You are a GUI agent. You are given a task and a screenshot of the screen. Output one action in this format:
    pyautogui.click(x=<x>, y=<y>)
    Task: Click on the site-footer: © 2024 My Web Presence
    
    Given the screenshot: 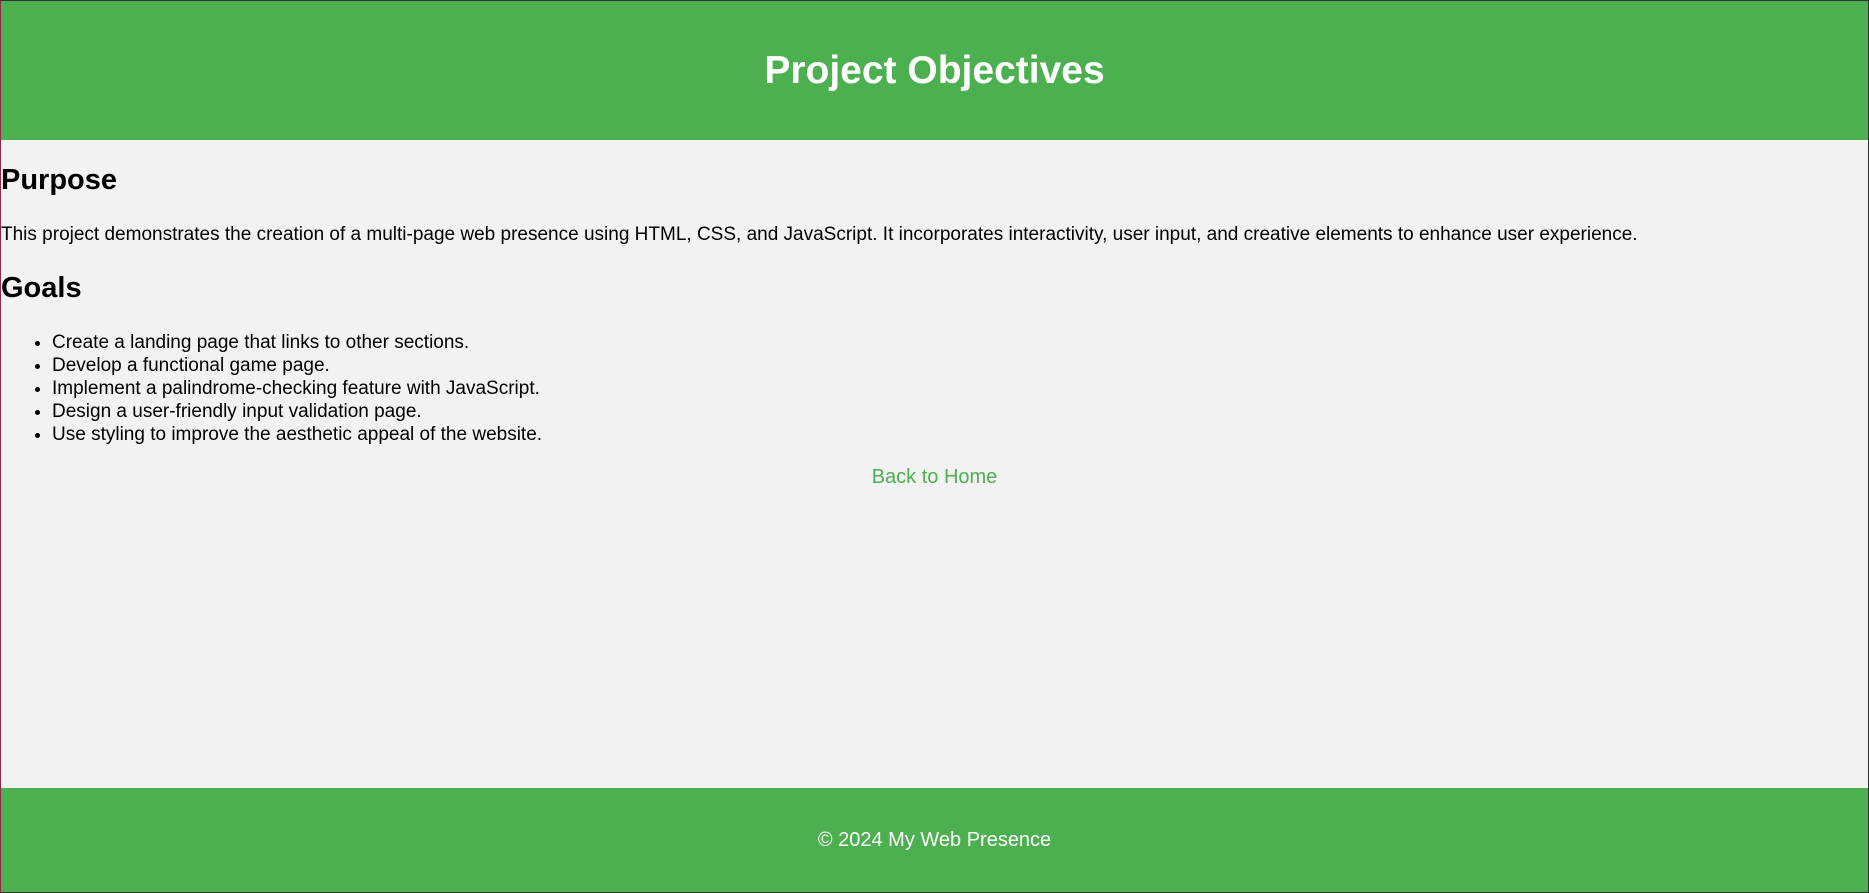 What is the action you would take?
    pyautogui.click(x=934, y=840)
    